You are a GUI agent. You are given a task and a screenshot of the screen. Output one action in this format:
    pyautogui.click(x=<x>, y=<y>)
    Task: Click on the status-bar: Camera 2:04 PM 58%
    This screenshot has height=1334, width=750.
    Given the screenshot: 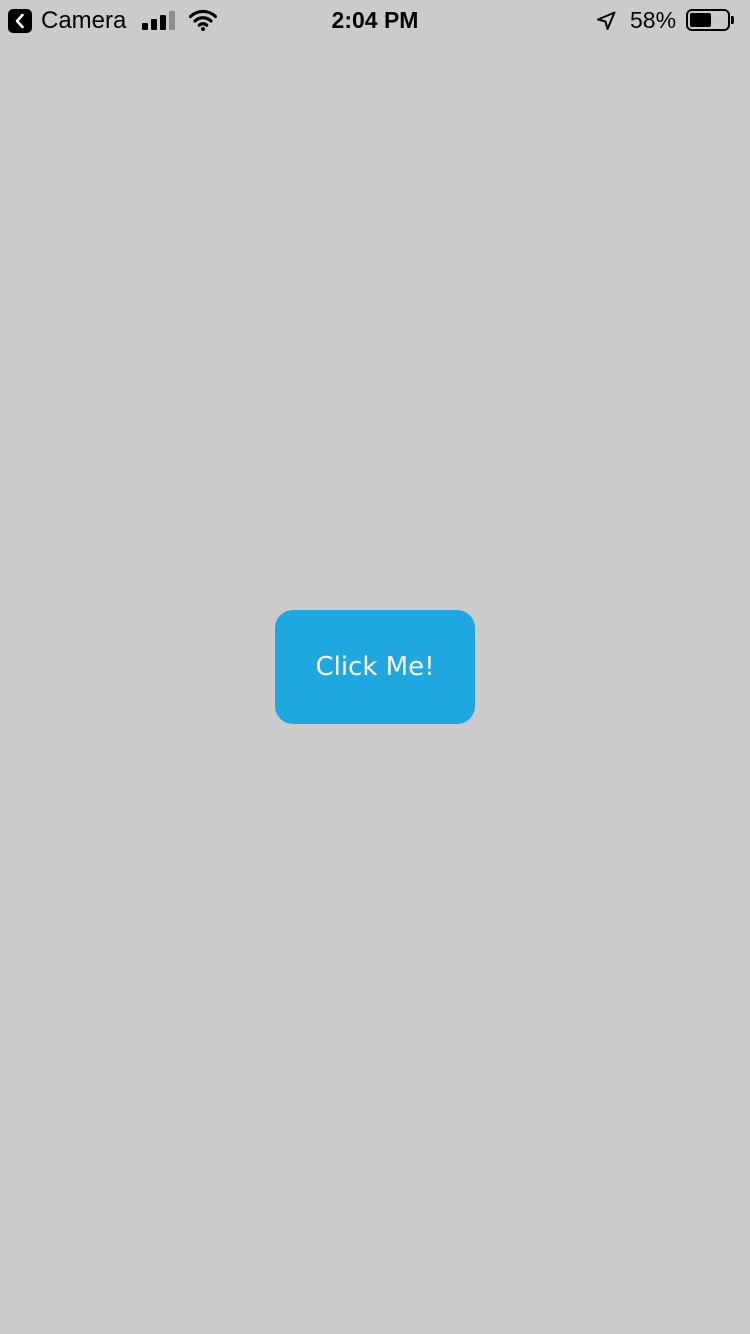 What is the action you would take?
    pyautogui.click(x=375, y=20)
    